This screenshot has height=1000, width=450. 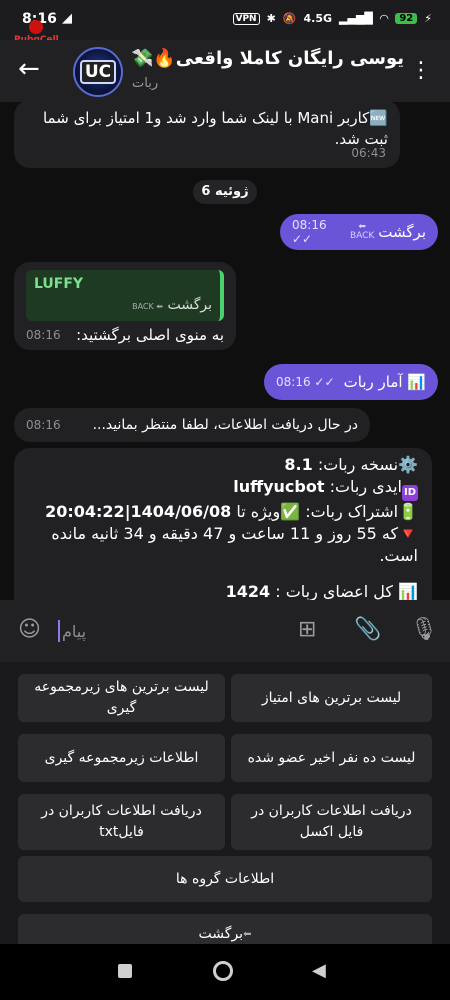 What do you see at coordinates (367, 629) in the screenshot?
I see `paperclip-icon: 📎` at bounding box center [367, 629].